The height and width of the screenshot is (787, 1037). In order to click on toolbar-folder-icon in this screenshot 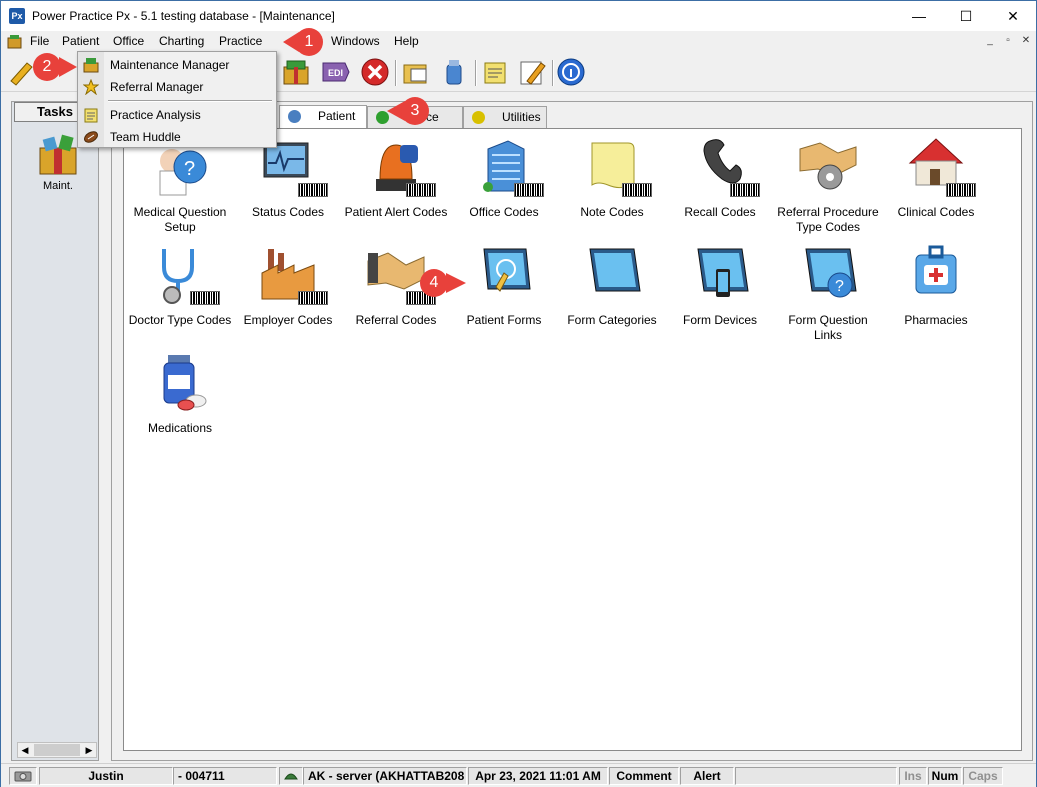, I will do `click(416, 72)`.